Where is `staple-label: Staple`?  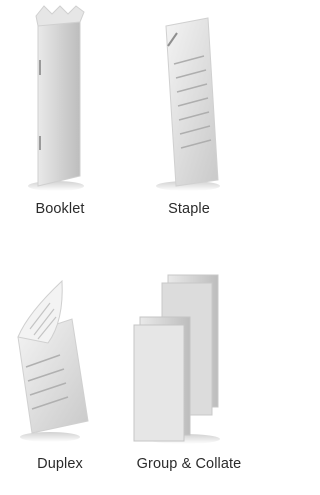
staple-label: Staple is located at coordinates (189, 209).